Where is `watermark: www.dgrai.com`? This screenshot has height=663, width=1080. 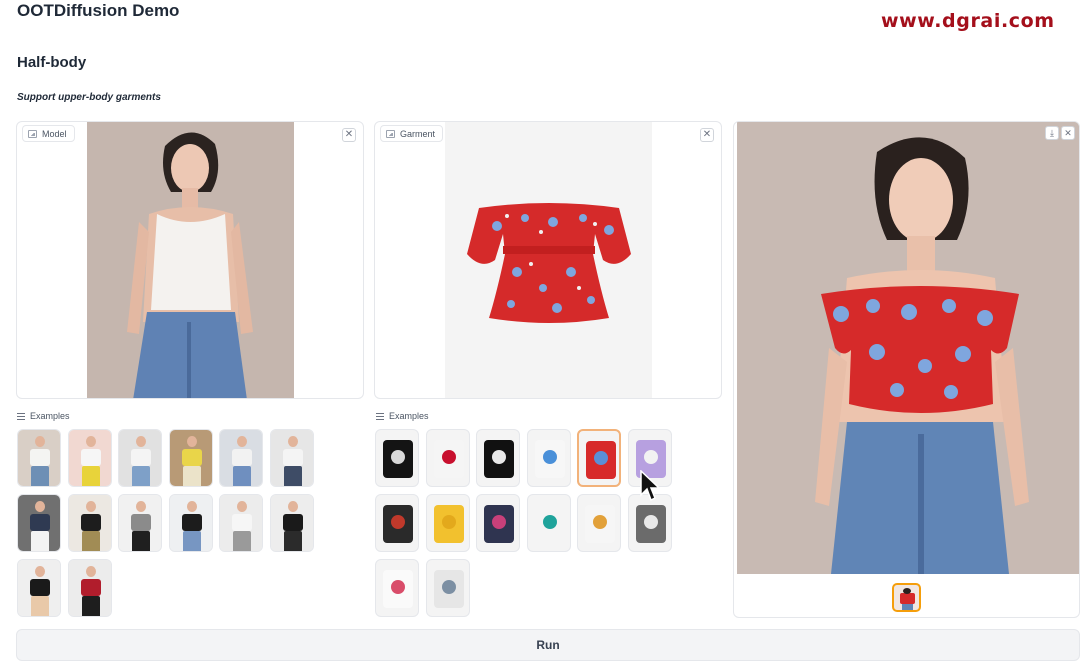 watermark: www.dgrai.com is located at coordinates (968, 21).